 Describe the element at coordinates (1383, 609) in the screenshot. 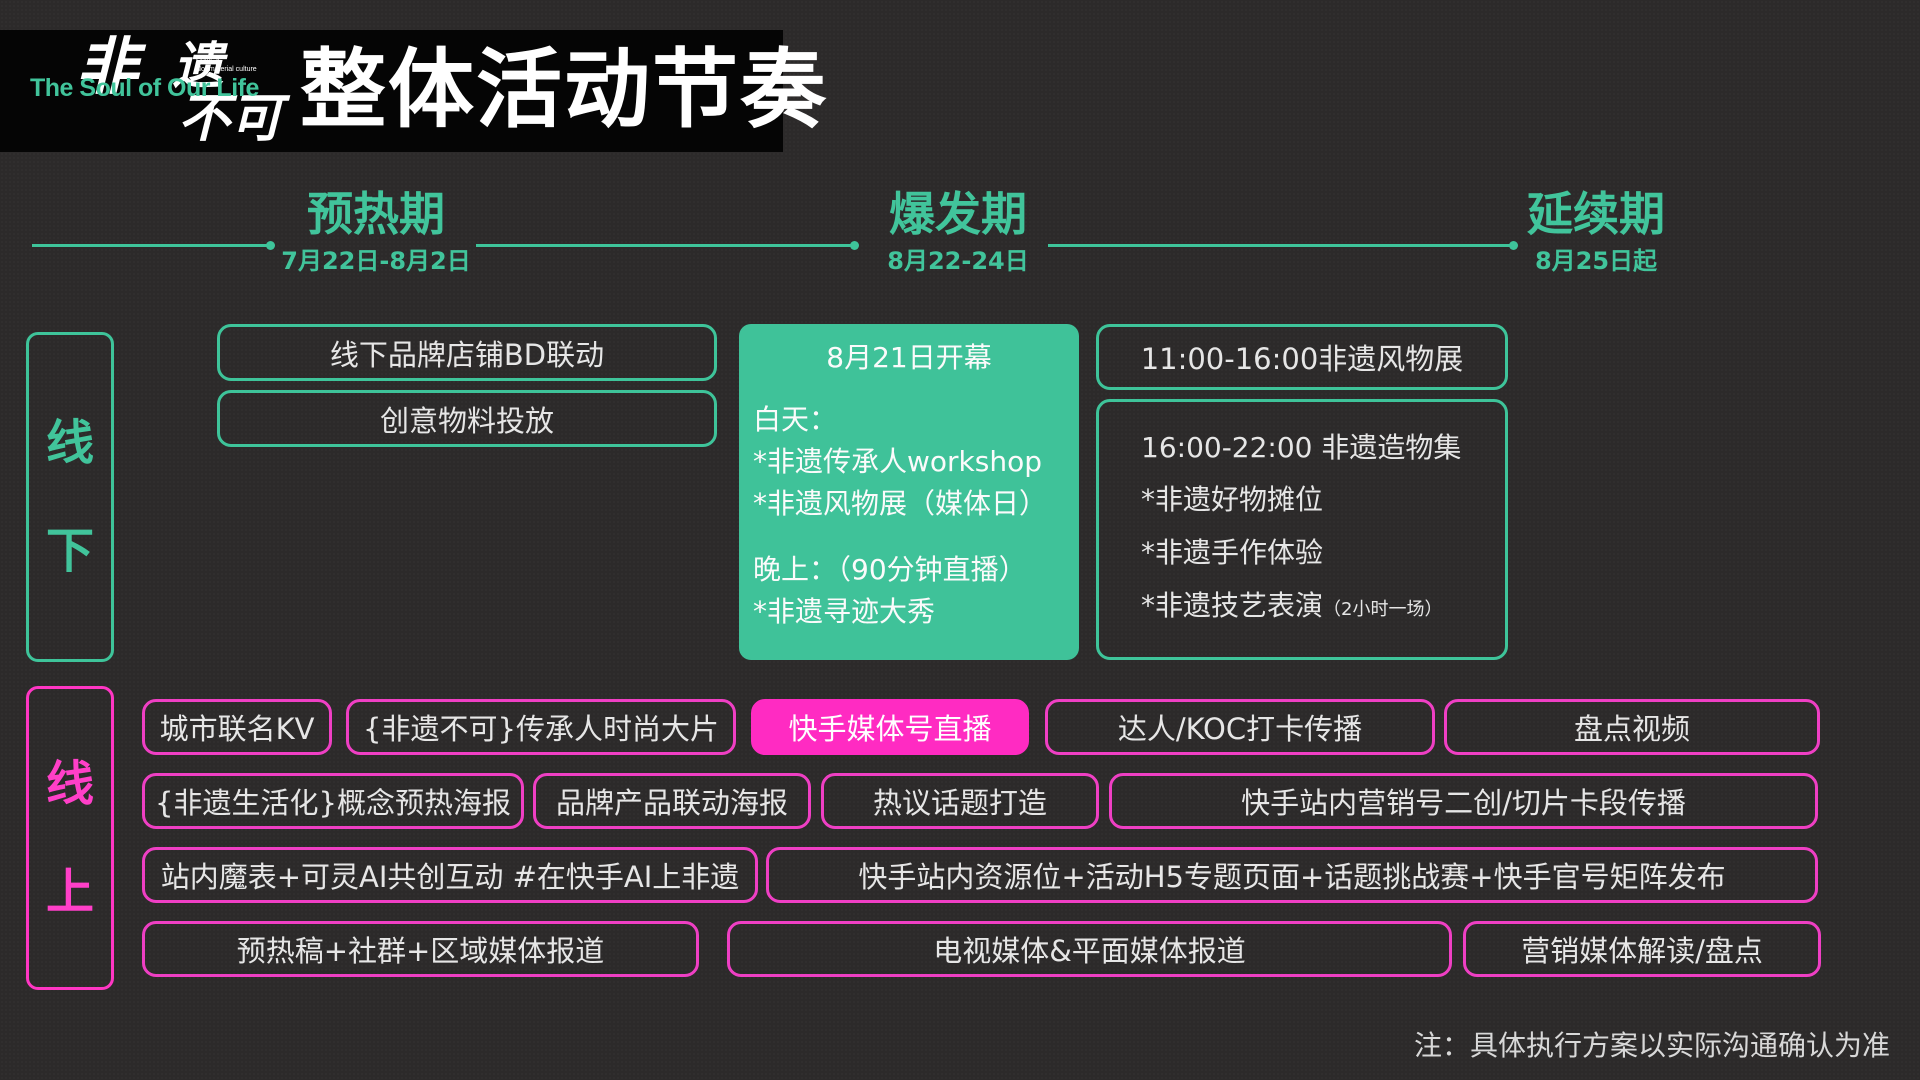

I see `market-item-note: （2小时一场）` at that location.